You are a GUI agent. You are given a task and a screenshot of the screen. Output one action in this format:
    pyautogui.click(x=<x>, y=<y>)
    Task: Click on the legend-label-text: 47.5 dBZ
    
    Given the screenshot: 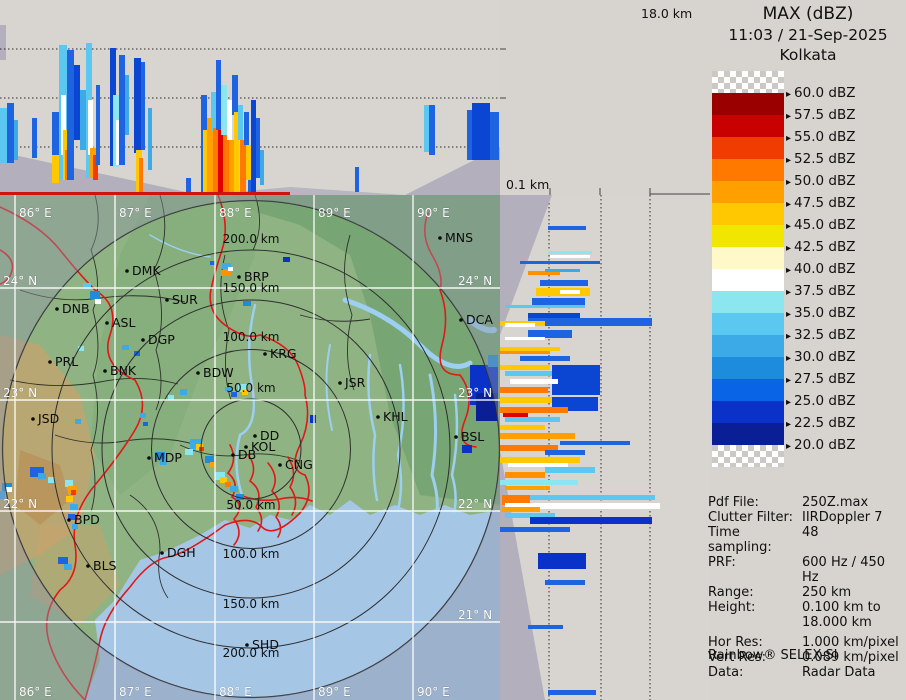 What is the action you would take?
    pyautogui.click(x=825, y=203)
    